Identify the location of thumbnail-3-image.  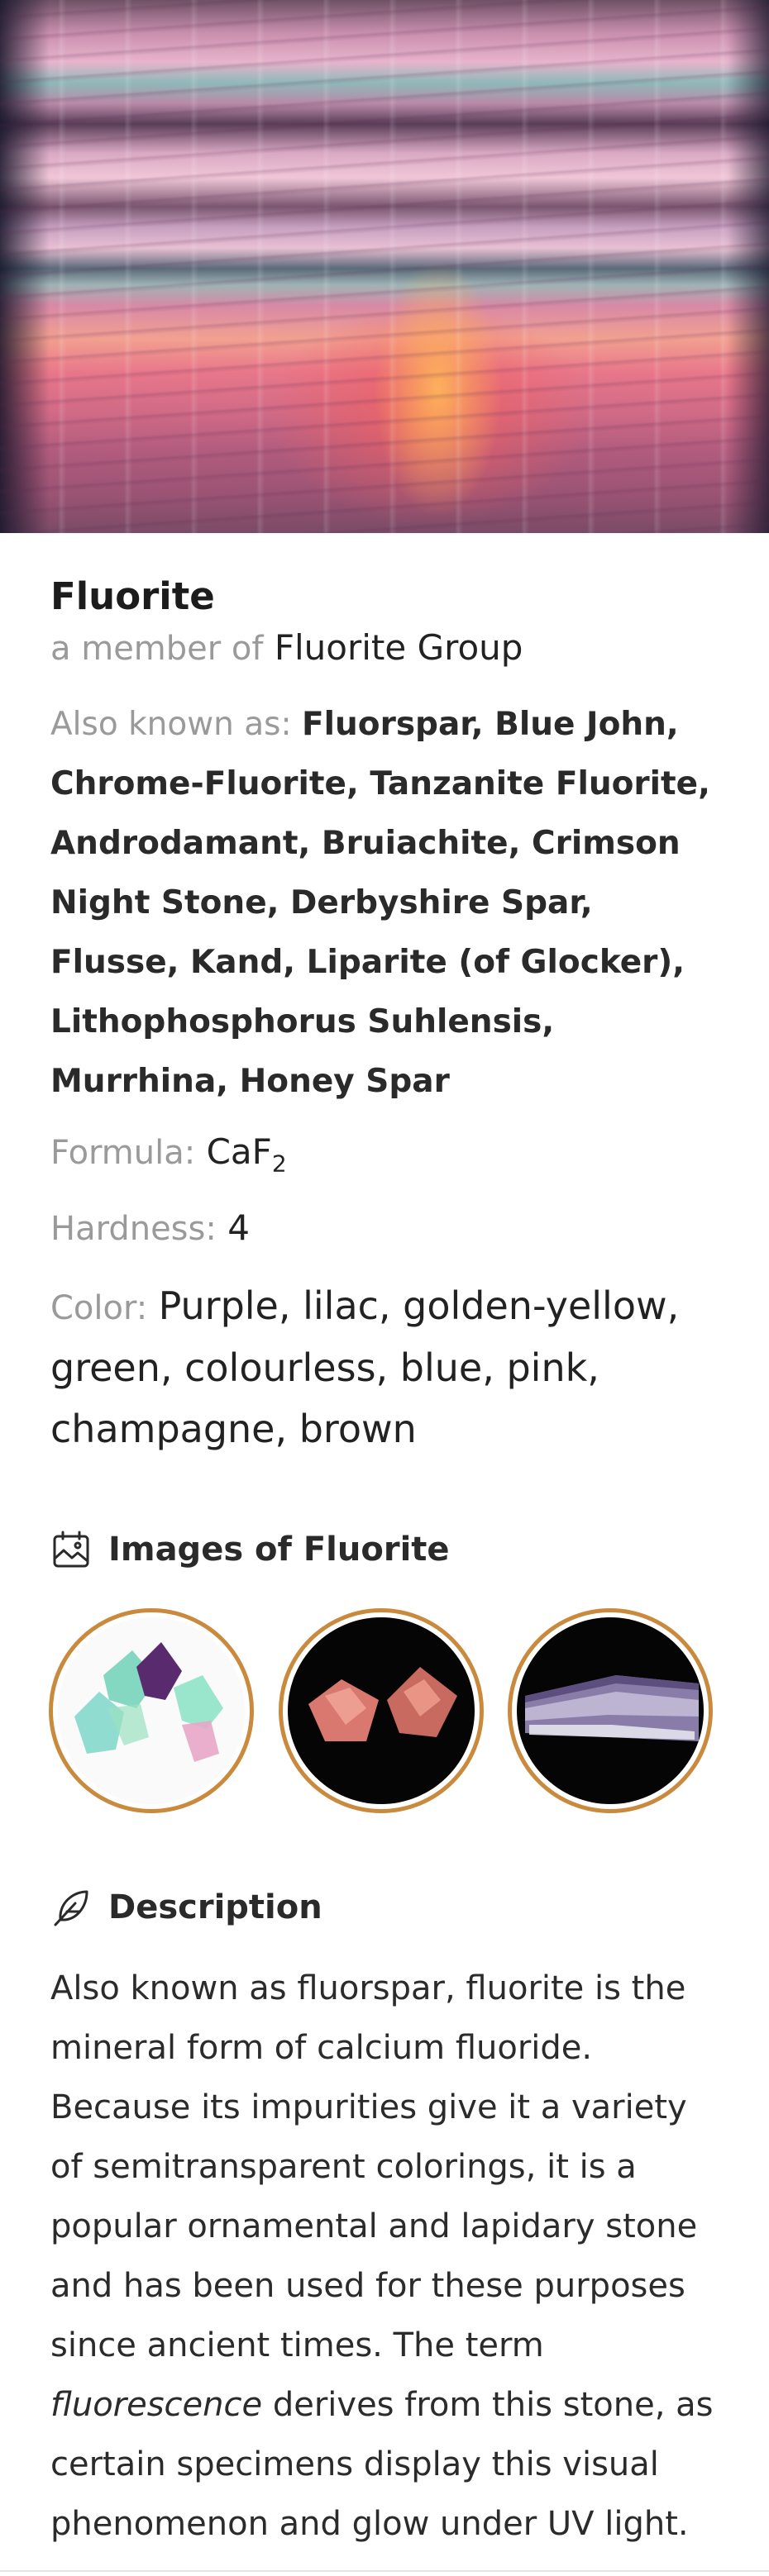
(611, 1711).